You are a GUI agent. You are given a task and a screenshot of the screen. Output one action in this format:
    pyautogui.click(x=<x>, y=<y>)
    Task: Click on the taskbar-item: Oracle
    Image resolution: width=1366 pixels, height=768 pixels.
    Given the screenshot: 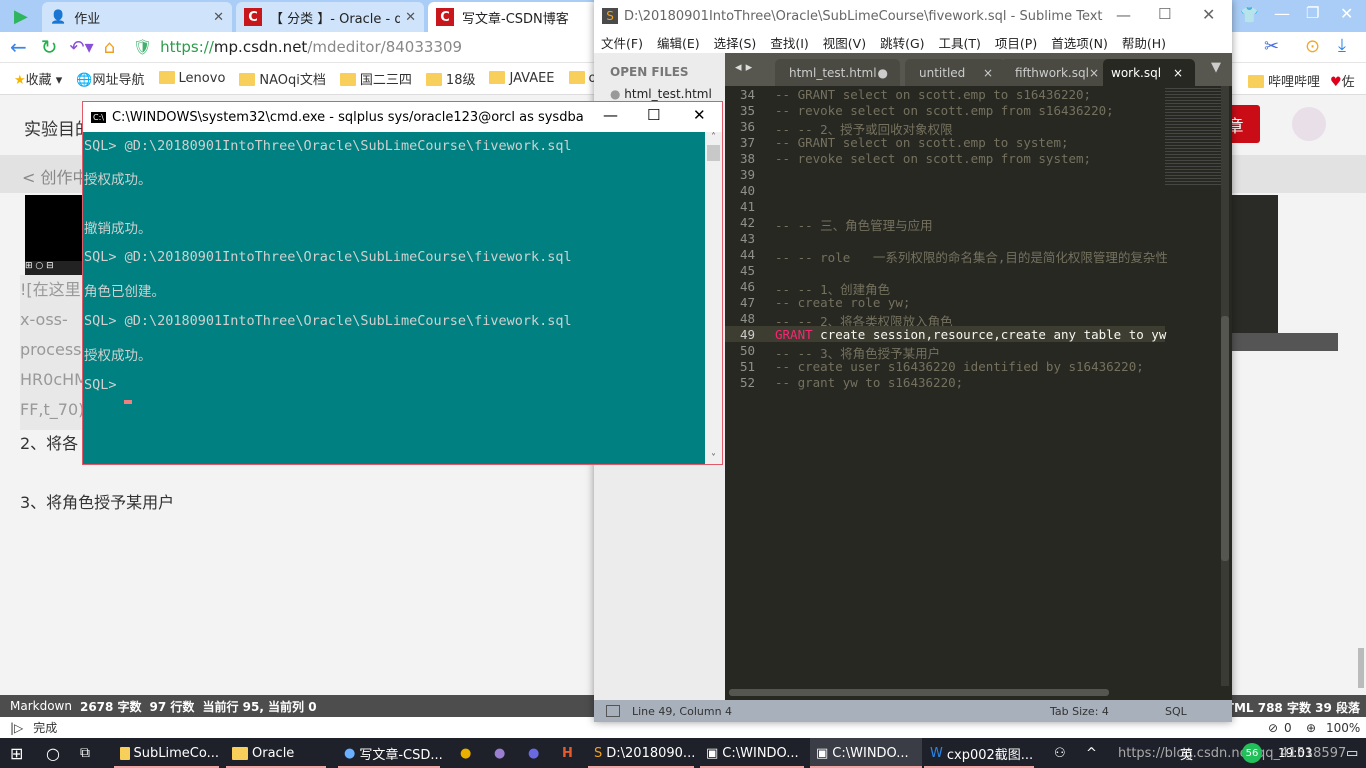 What is the action you would take?
    pyautogui.click(x=276, y=753)
    